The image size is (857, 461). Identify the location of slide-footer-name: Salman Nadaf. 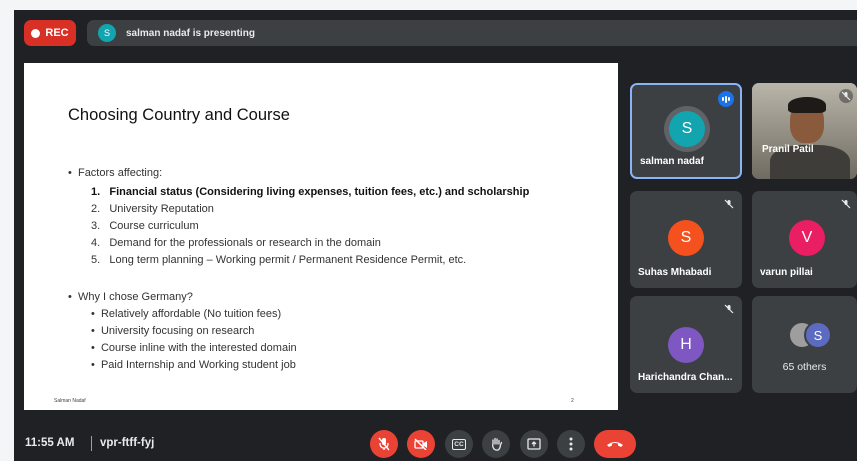
(70, 401).